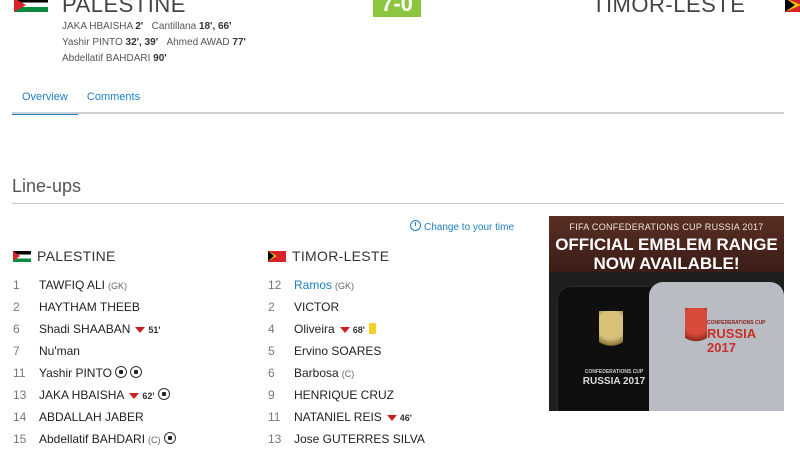 The height and width of the screenshot is (451, 800). I want to click on player-name: Ramos, so click(313, 285).